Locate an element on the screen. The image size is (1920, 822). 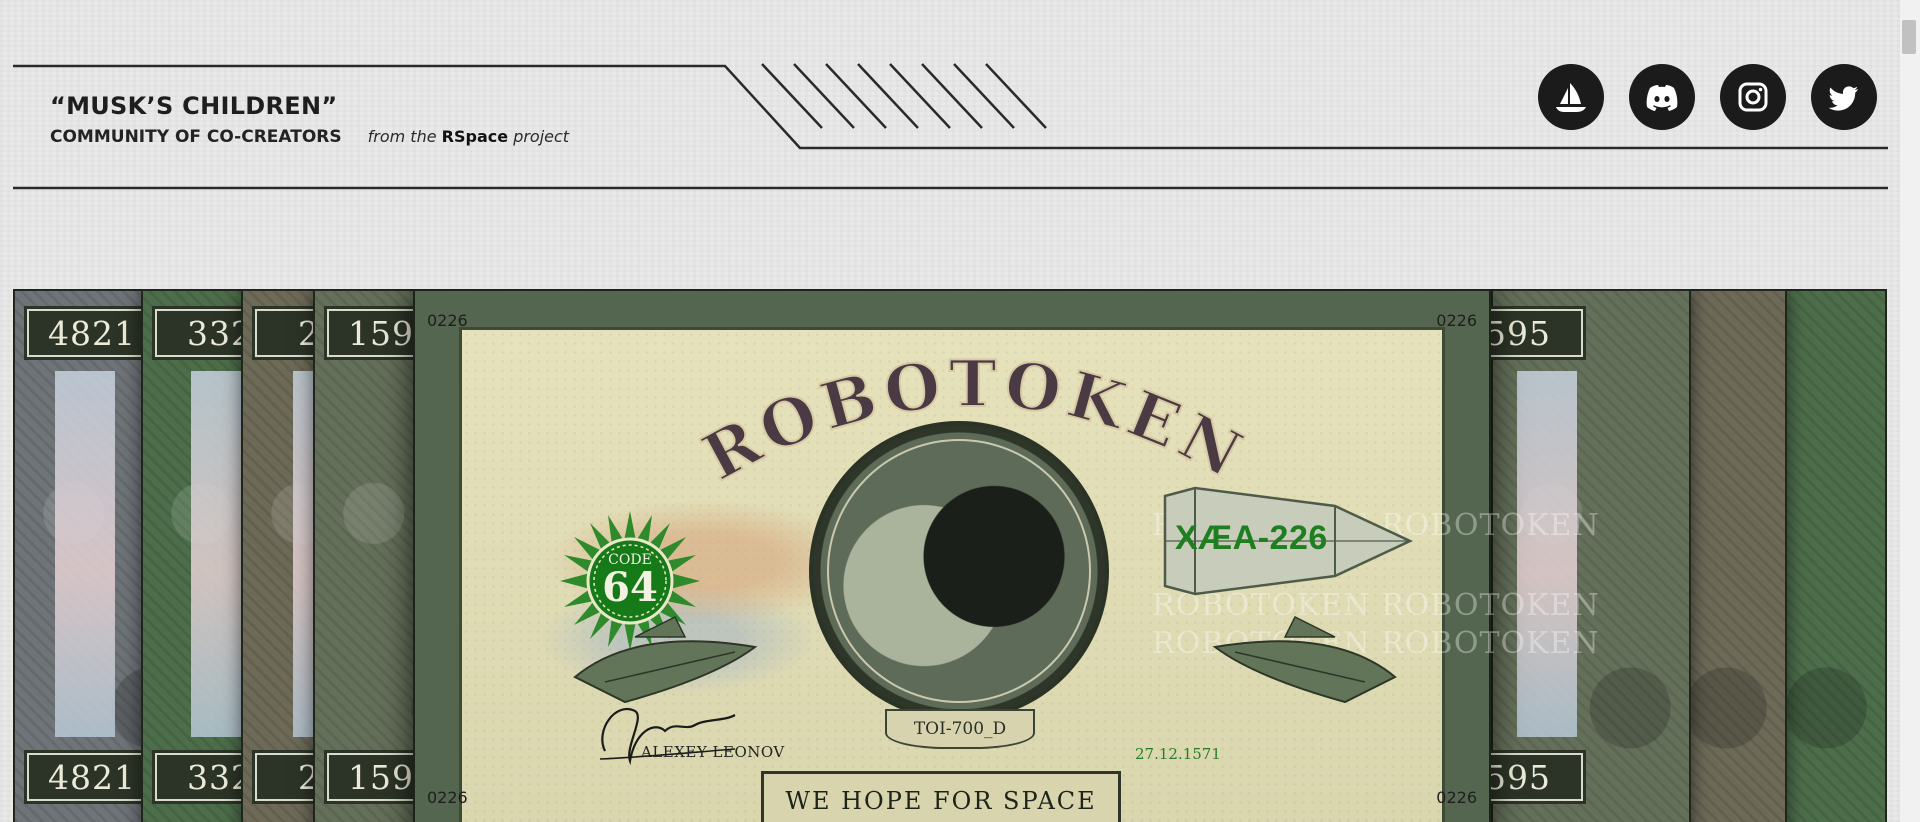
instagram-icon is located at coordinates (1753, 97).